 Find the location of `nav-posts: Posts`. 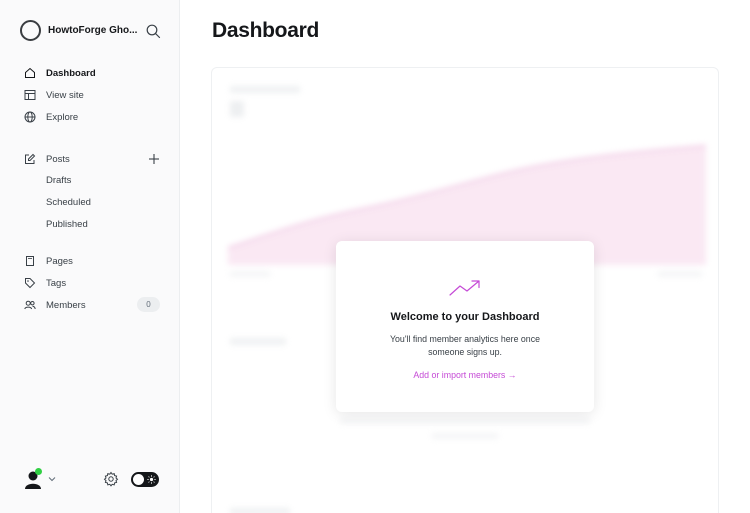

nav-posts: Posts is located at coordinates (47, 159).